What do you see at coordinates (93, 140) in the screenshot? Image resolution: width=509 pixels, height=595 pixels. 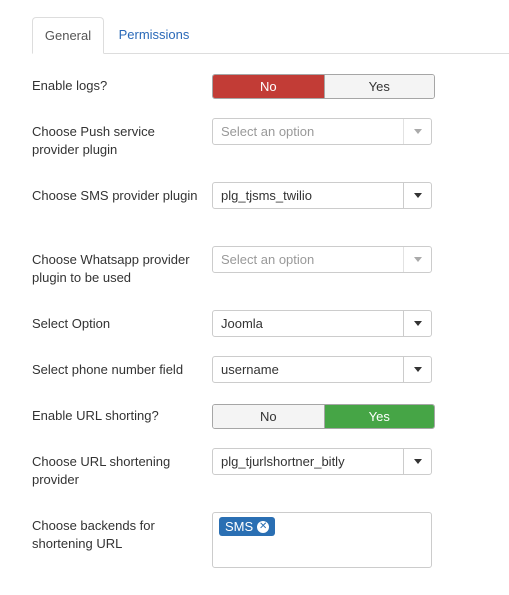 I see `push-provider-label: Choose Push service provider plugin` at bounding box center [93, 140].